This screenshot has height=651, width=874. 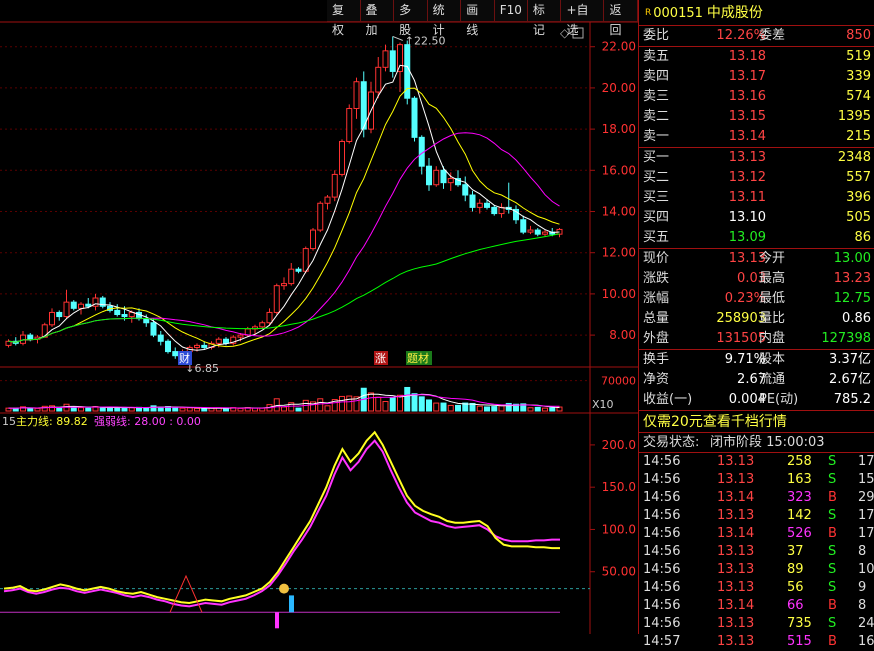 I want to click on stock-name: 中成股份, so click(x=734, y=13).